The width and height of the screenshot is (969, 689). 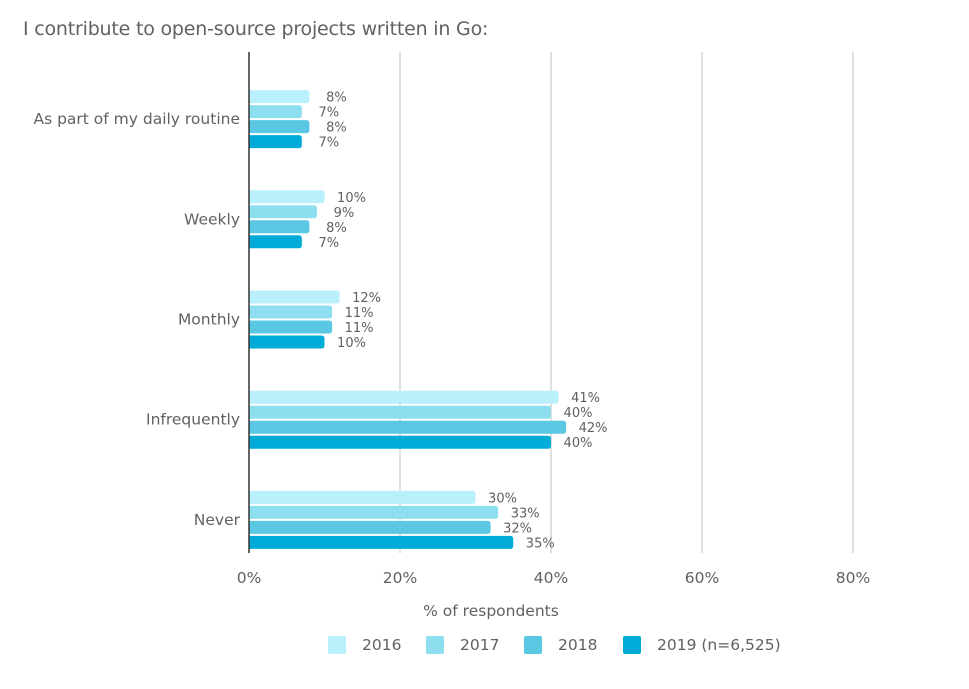 What do you see at coordinates (366, 298) in the screenshot?
I see `data-label: 12%` at bounding box center [366, 298].